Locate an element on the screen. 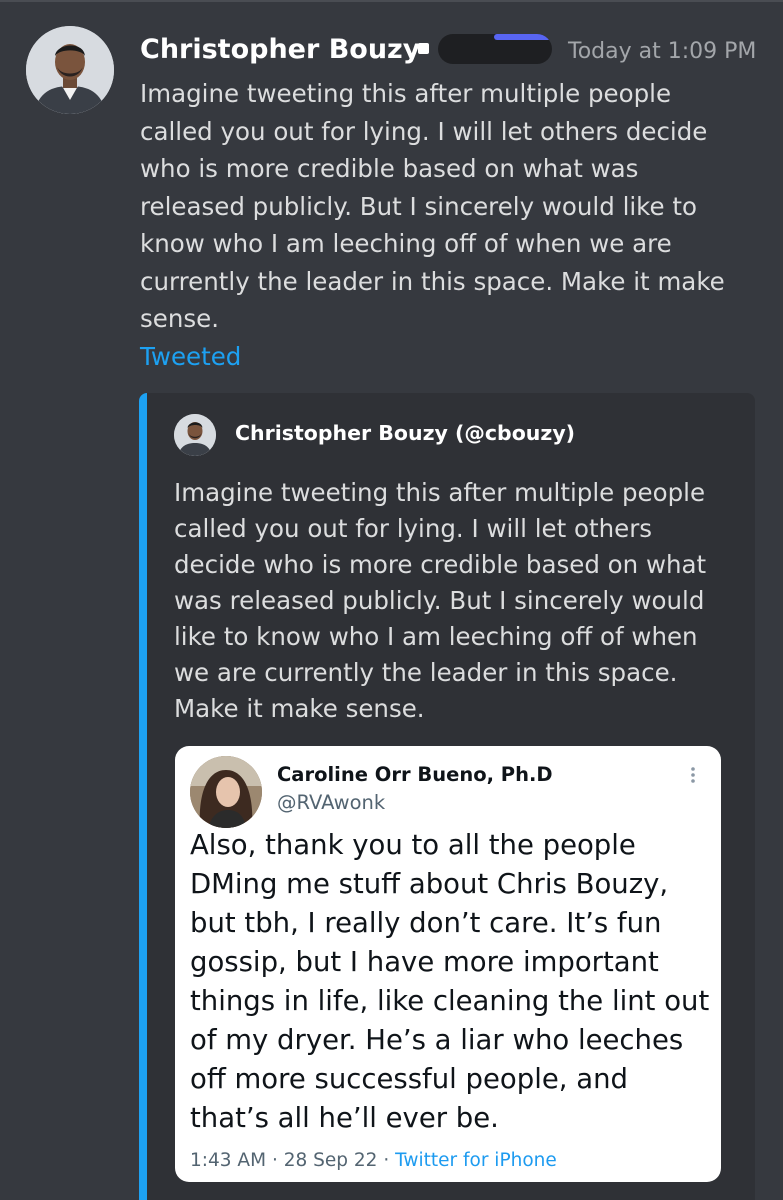 Image resolution: width=783 pixels, height=1200 pixels. quoted-tweet-line: gossip, but I have more important is located at coordinates (424, 962).